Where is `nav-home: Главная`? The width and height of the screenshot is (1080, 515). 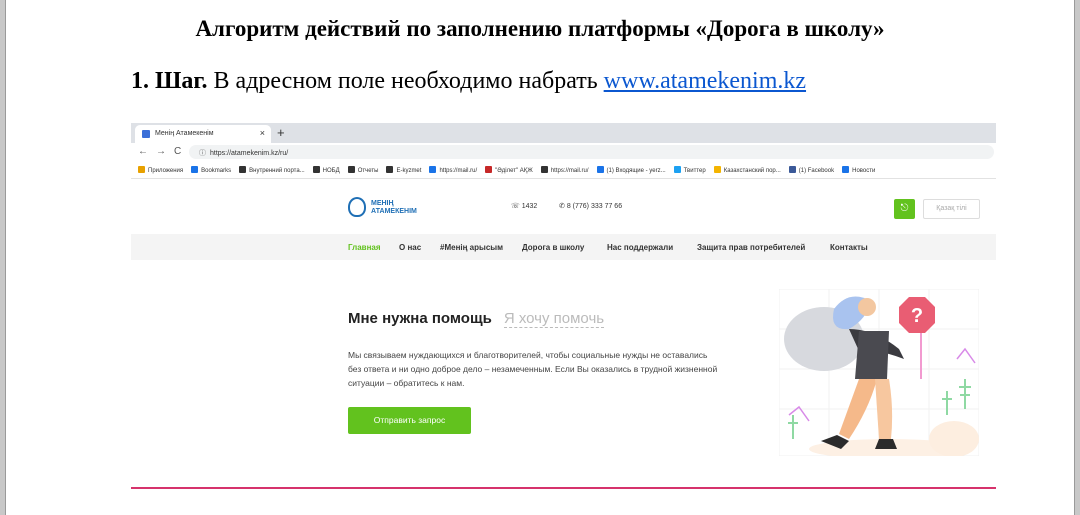
nav-home: Главная is located at coordinates (364, 247).